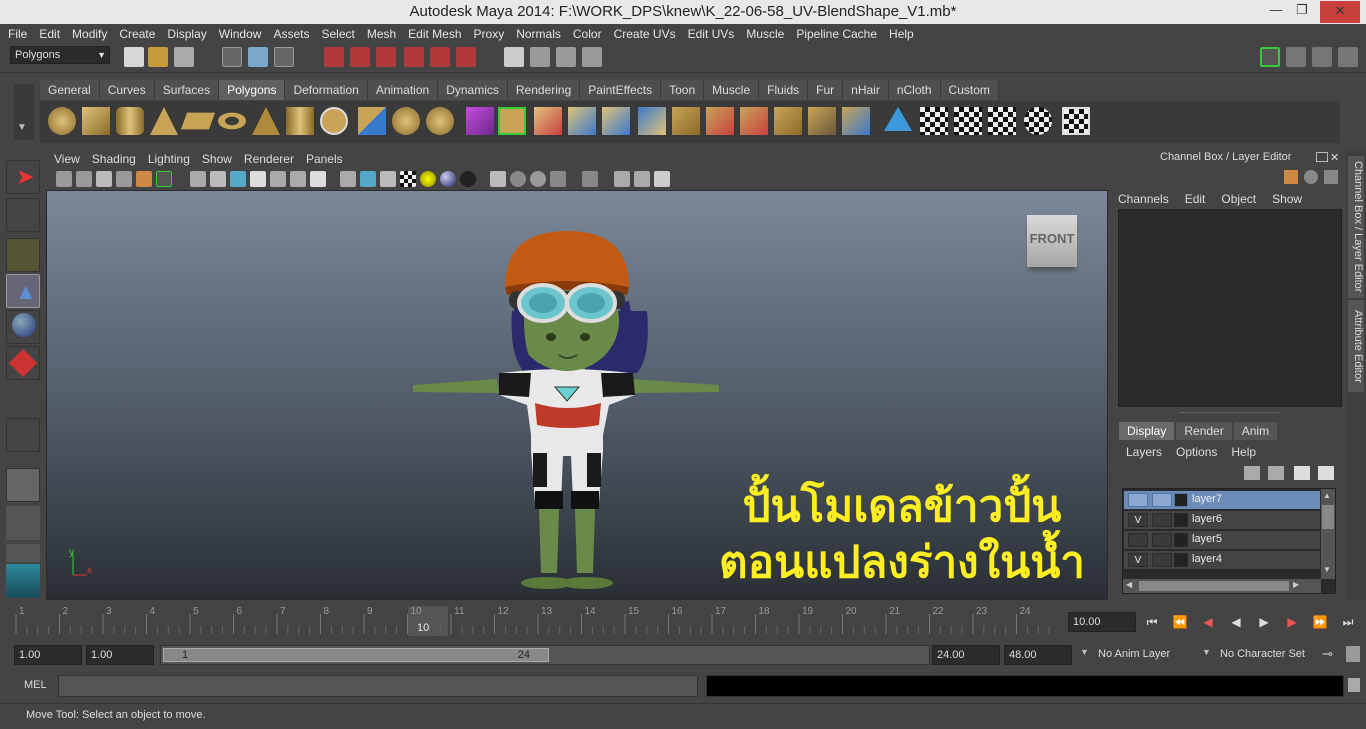  Describe the element at coordinates (171, 159) in the screenshot. I see `viewport-menu-lighting: Lighting` at that location.